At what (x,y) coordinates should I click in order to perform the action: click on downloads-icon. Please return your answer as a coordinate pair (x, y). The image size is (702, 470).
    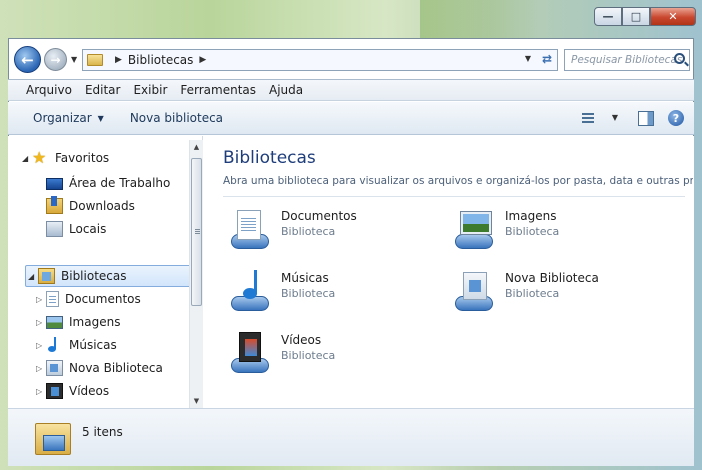
    Looking at the image, I should click on (54, 205).